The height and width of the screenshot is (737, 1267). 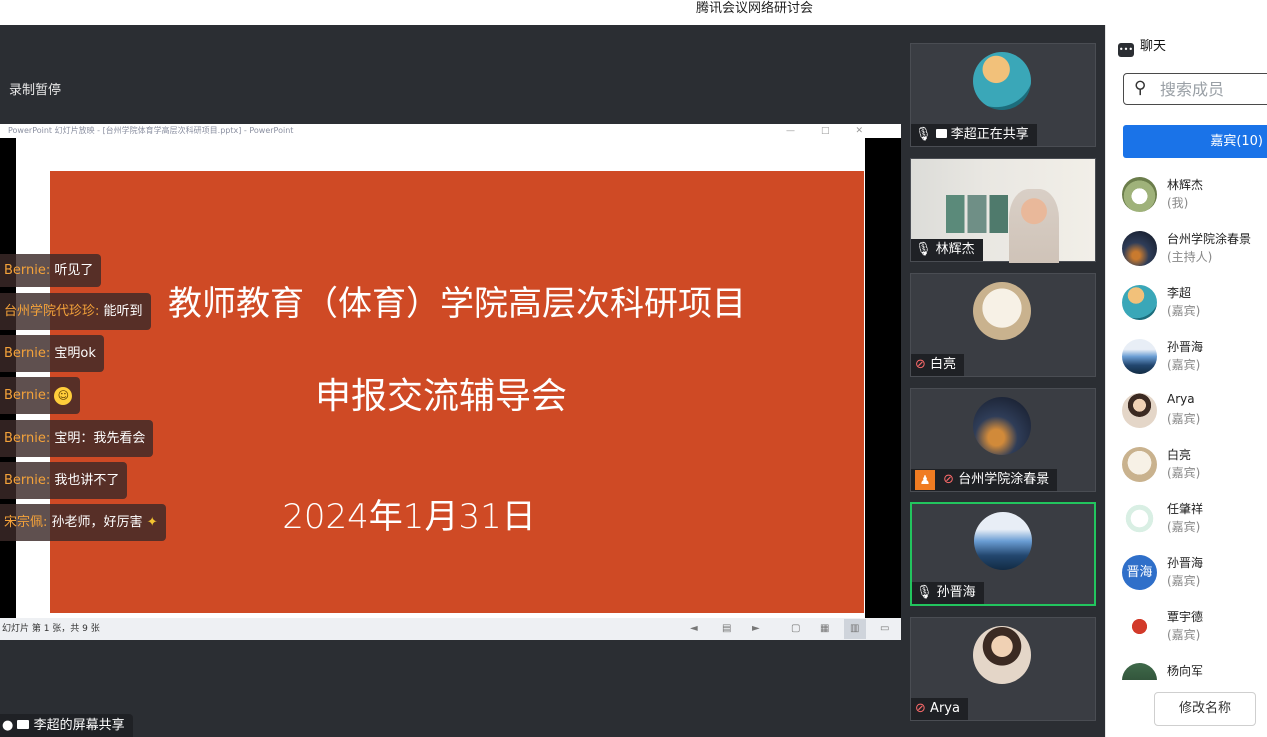 What do you see at coordinates (35, 88) in the screenshot?
I see `recording-status: 录制暂停` at bounding box center [35, 88].